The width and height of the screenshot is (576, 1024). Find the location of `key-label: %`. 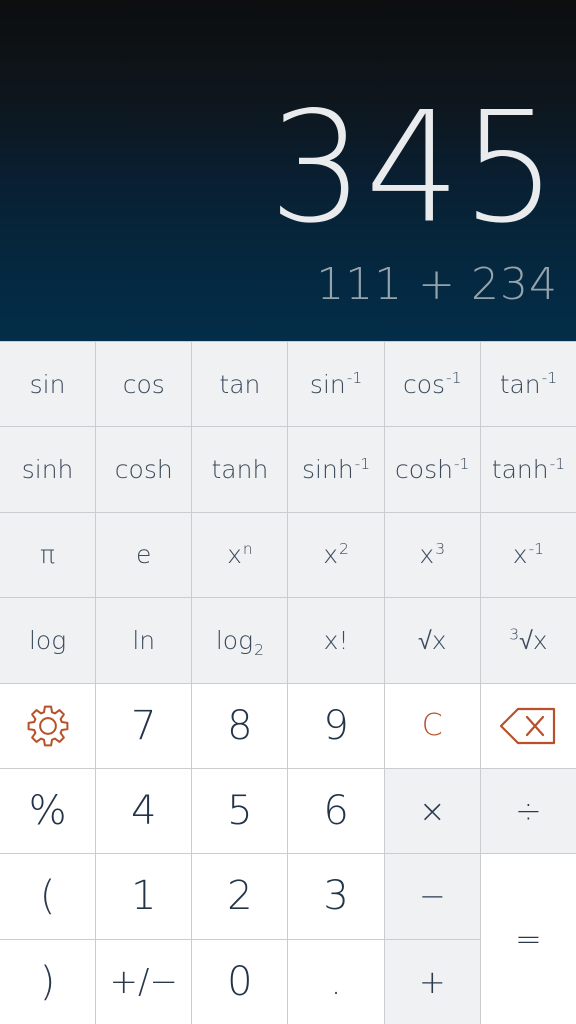

key-label: % is located at coordinates (47, 811).